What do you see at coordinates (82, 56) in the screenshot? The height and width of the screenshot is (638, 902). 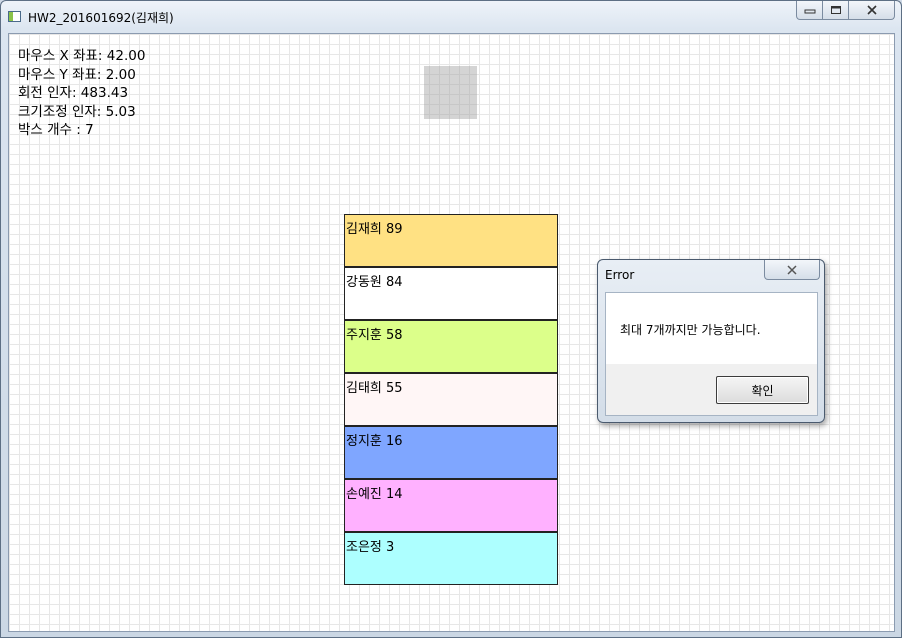 I see `mouse-x-readout: 마우스 X 좌표: 42.00` at bounding box center [82, 56].